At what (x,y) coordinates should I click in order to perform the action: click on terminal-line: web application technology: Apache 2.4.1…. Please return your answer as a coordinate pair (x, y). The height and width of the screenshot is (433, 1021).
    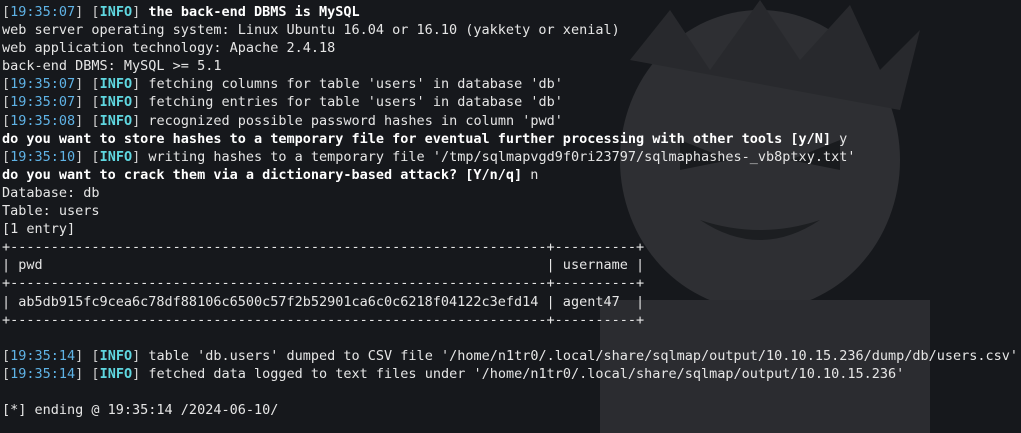
    Looking at the image, I should click on (511, 48).